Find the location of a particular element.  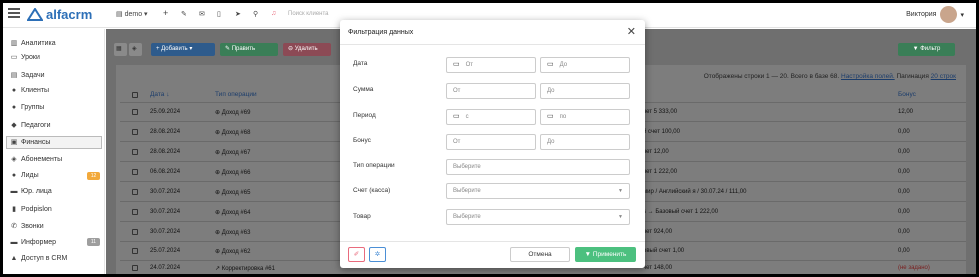

sidebar-item-groups: ● Группы is located at coordinates (27, 107).